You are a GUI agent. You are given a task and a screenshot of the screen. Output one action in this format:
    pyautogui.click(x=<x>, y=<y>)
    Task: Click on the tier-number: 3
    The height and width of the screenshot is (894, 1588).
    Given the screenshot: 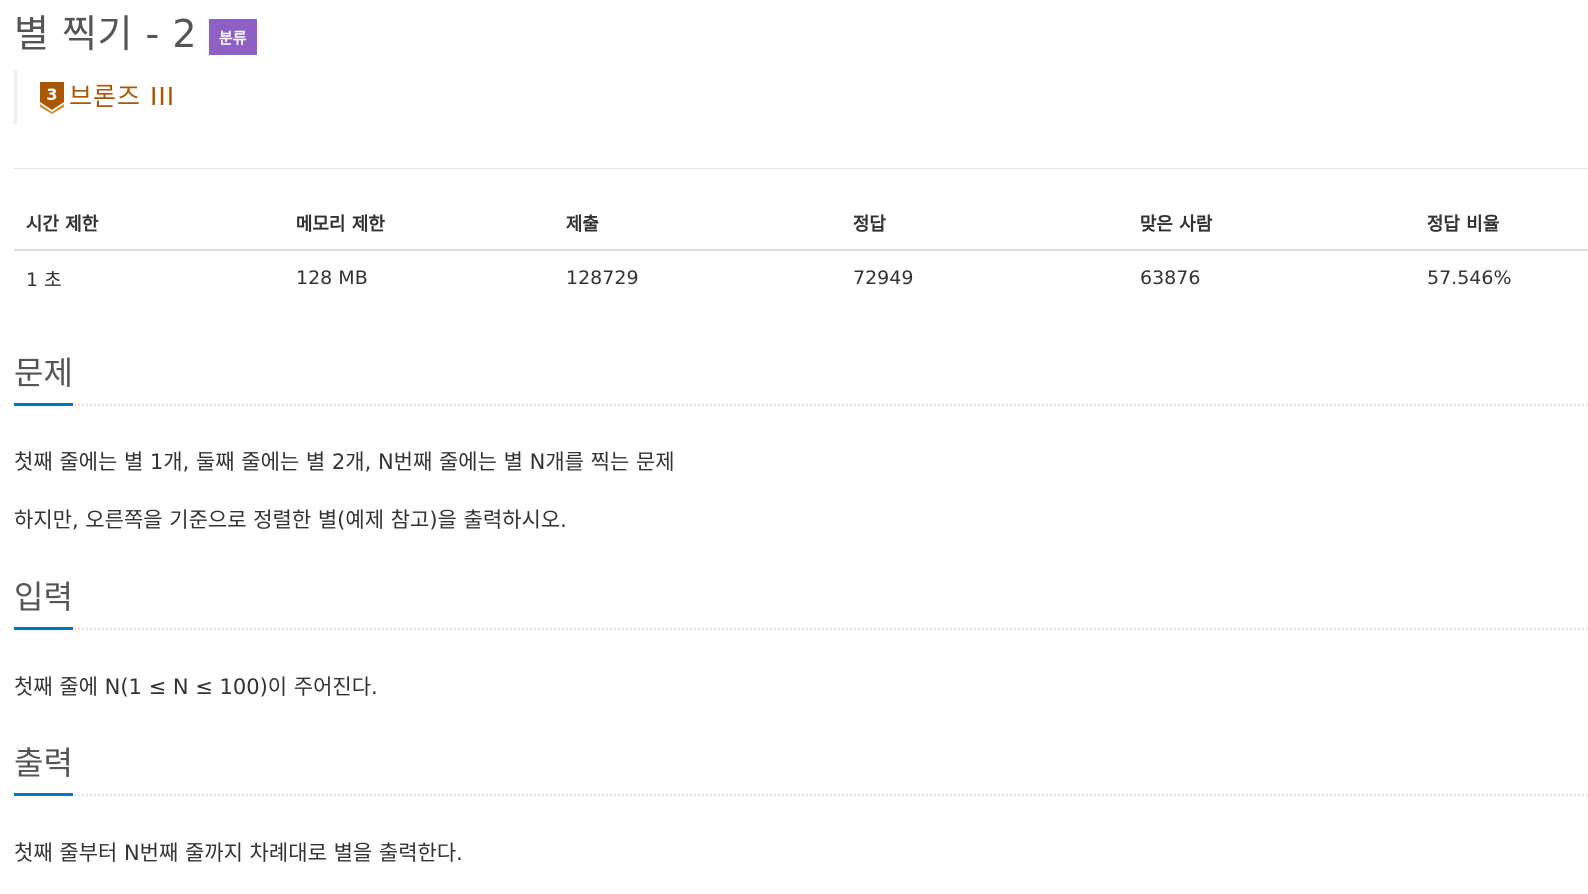 What is the action you would take?
    pyautogui.click(x=51, y=94)
    